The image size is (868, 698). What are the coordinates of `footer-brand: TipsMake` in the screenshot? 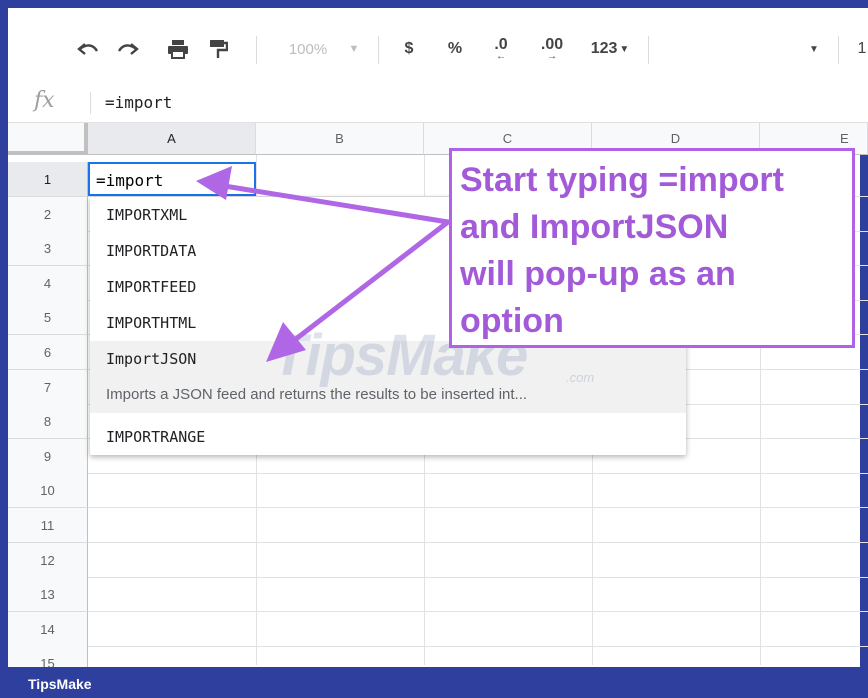 It's located at (60, 684).